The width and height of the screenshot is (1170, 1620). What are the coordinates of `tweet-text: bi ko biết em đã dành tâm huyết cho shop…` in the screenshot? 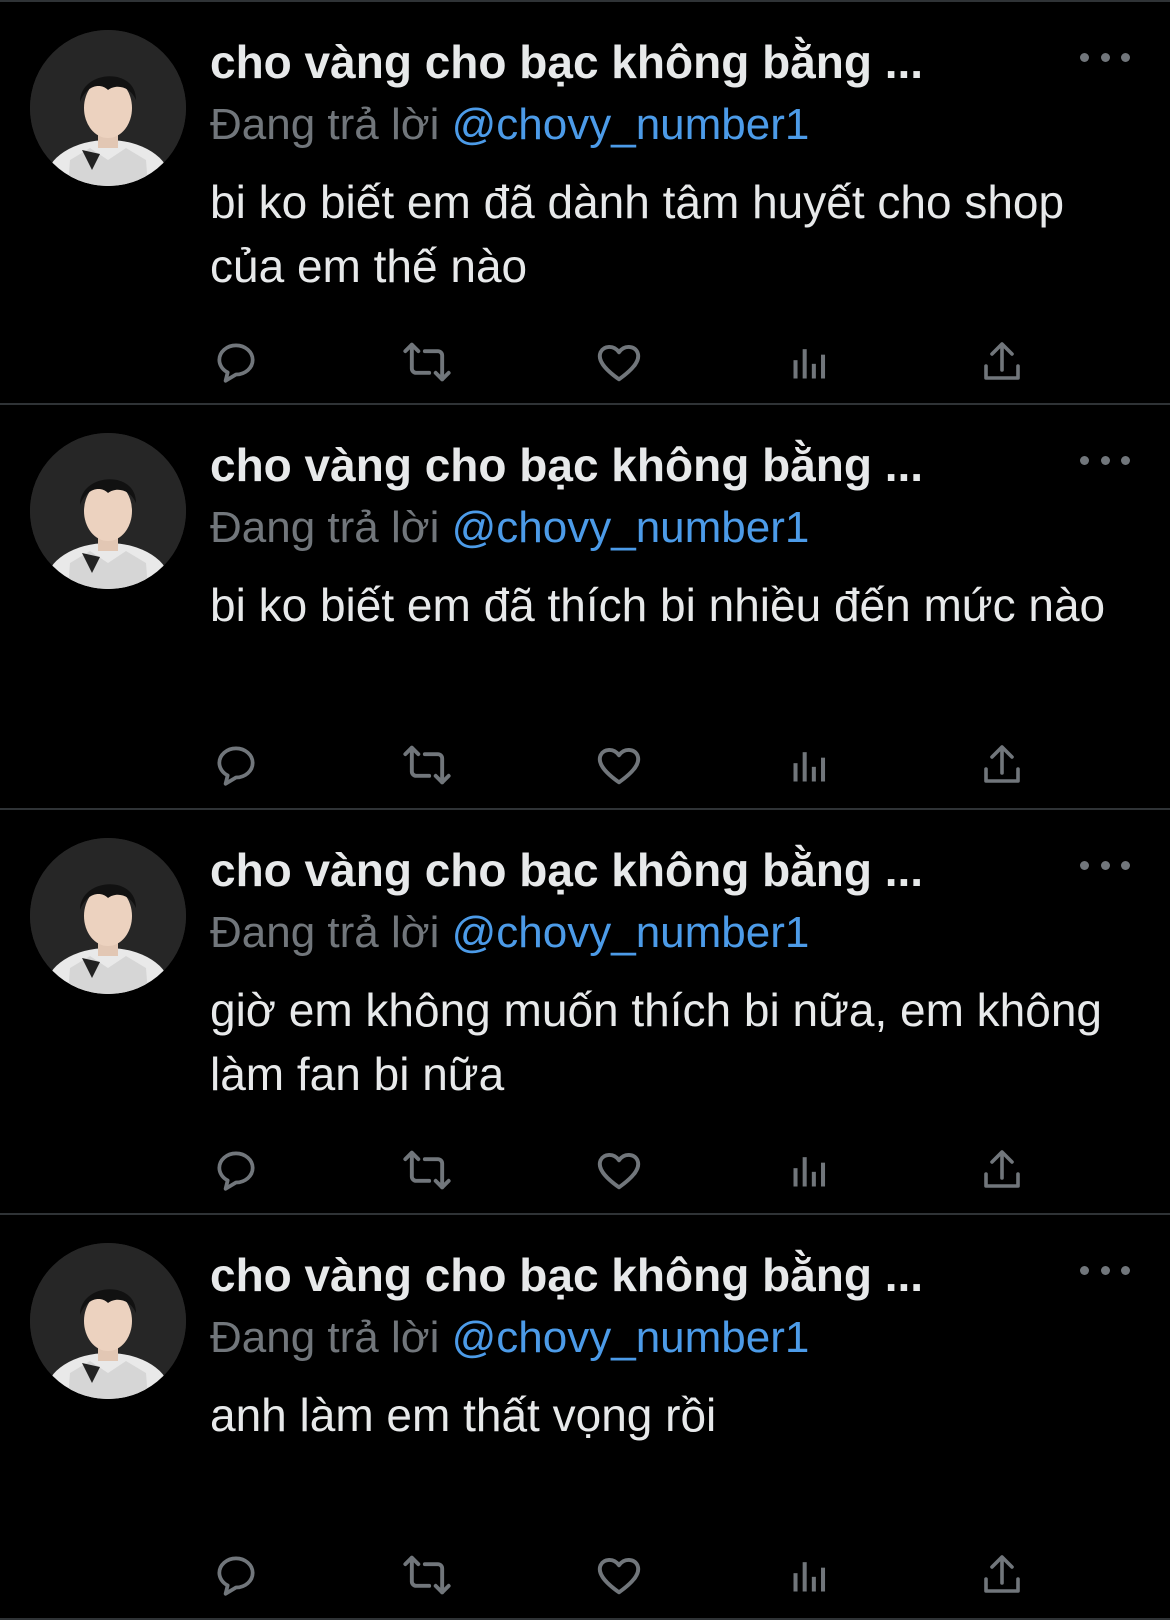 It's located at (637, 234).